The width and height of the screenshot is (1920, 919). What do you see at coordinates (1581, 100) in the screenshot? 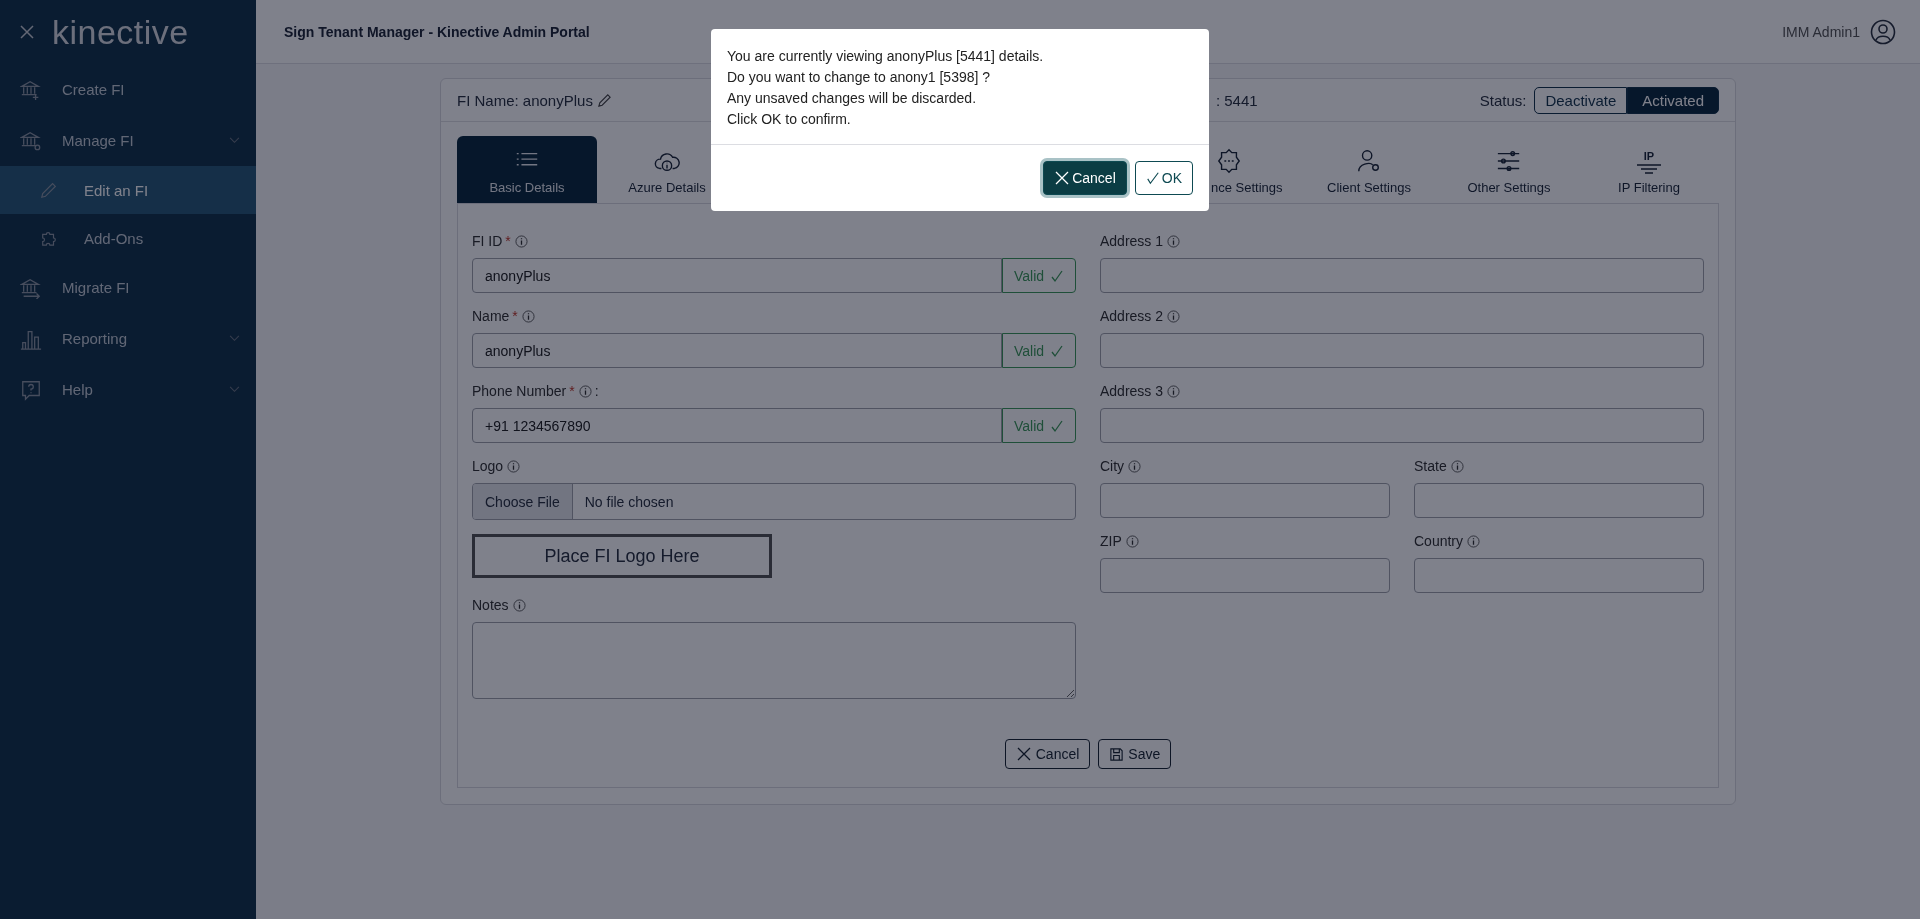
I see `status-toggle: Deactivate` at bounding box center [1581, 100].